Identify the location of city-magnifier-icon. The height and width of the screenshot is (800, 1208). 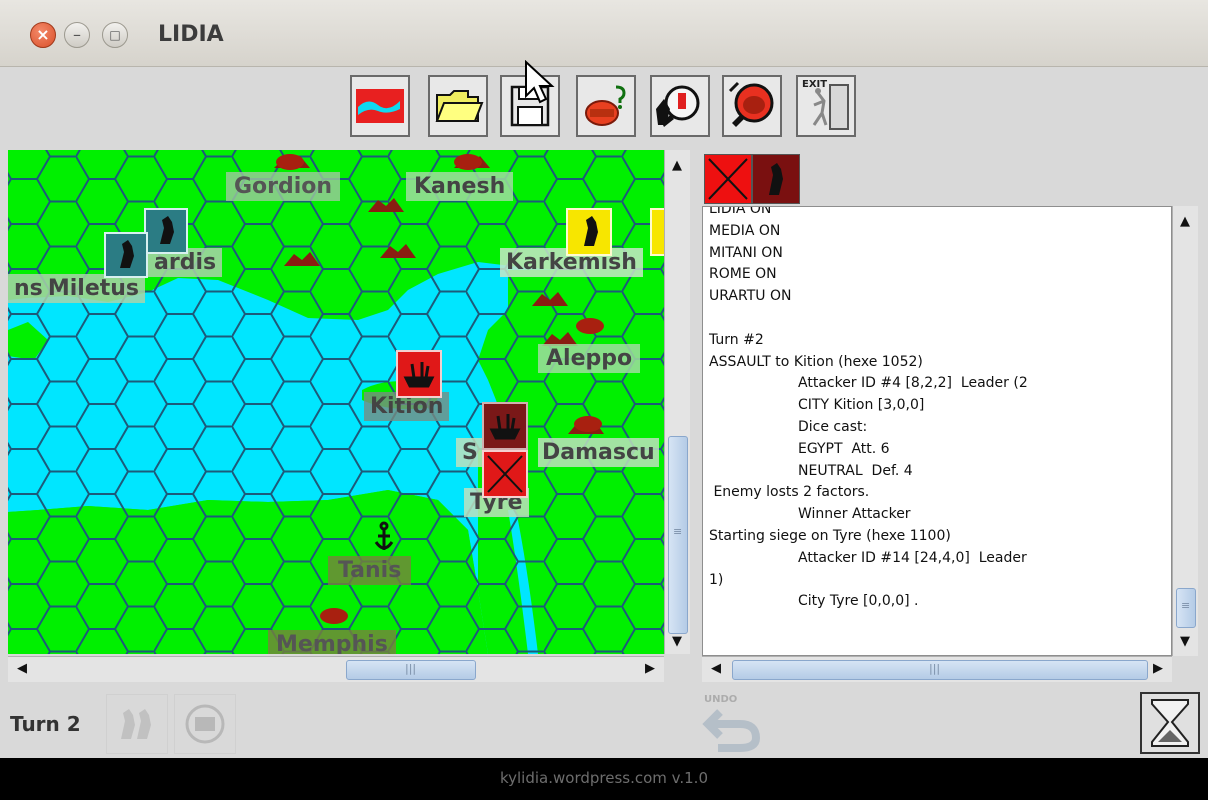
(751, 104).